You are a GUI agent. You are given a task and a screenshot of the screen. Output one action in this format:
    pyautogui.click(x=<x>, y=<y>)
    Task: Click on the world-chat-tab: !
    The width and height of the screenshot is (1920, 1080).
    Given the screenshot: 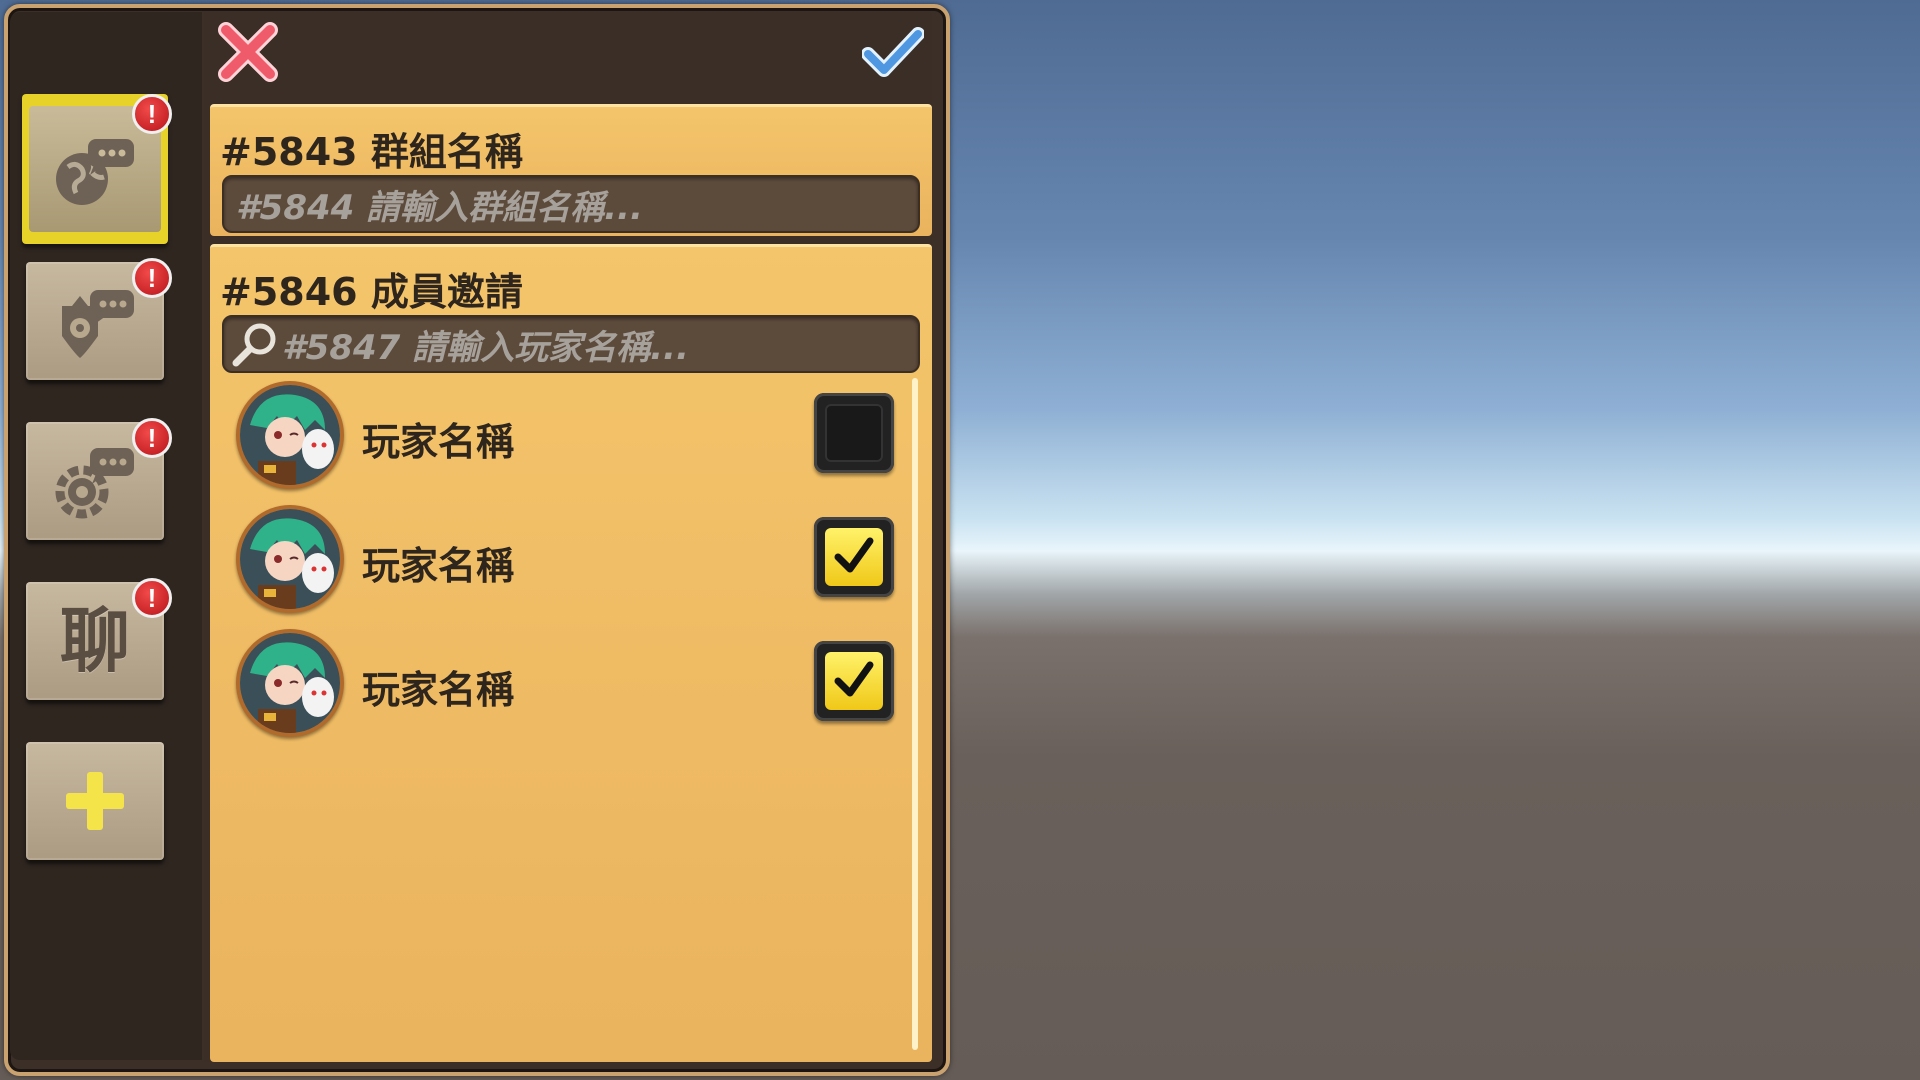 What is the action you would take?
    pyautogui.click(x=97, y=169)
    